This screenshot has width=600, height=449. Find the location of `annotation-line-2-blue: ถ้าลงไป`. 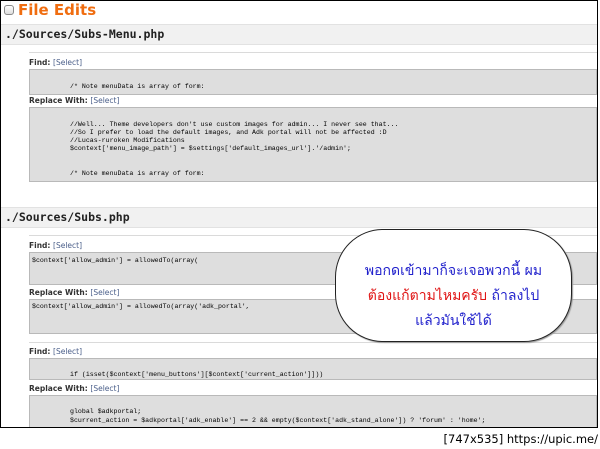

annotation-line-2-blue: ถ้าลงไป is located at coordinates (513, 296).